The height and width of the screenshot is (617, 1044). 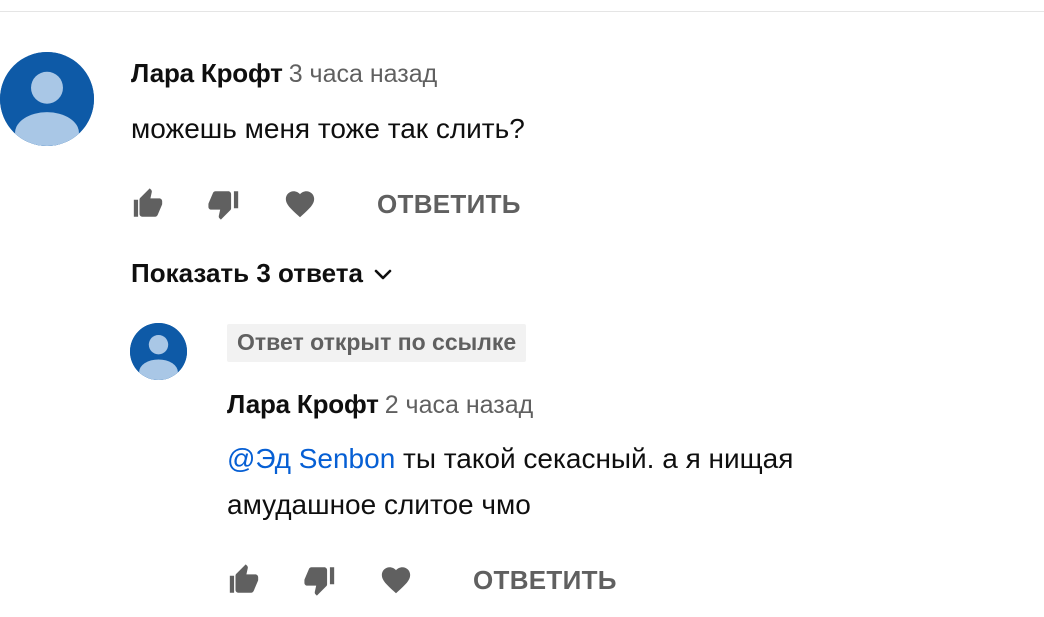 What do you see at coordinates (363, 74) in the screenshot?
I see `comment-time: 3 часа назад` at bounding box center [363, 74].